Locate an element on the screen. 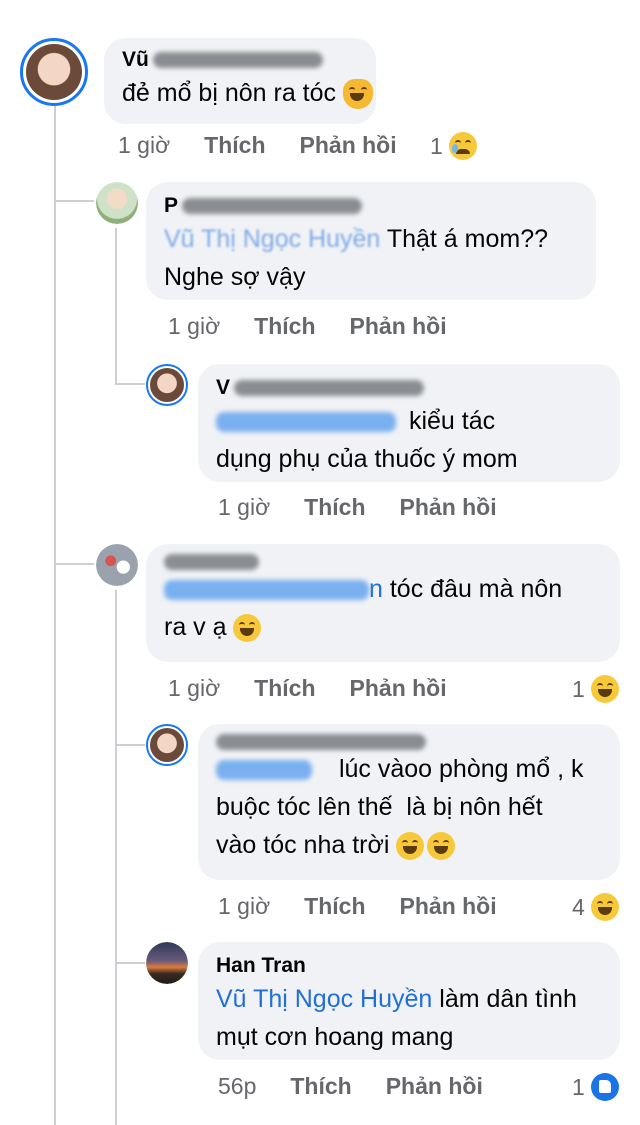 This screenshot has height=1125, width=640. comment-text: kiểu tác is located at coordinates (409, 421).